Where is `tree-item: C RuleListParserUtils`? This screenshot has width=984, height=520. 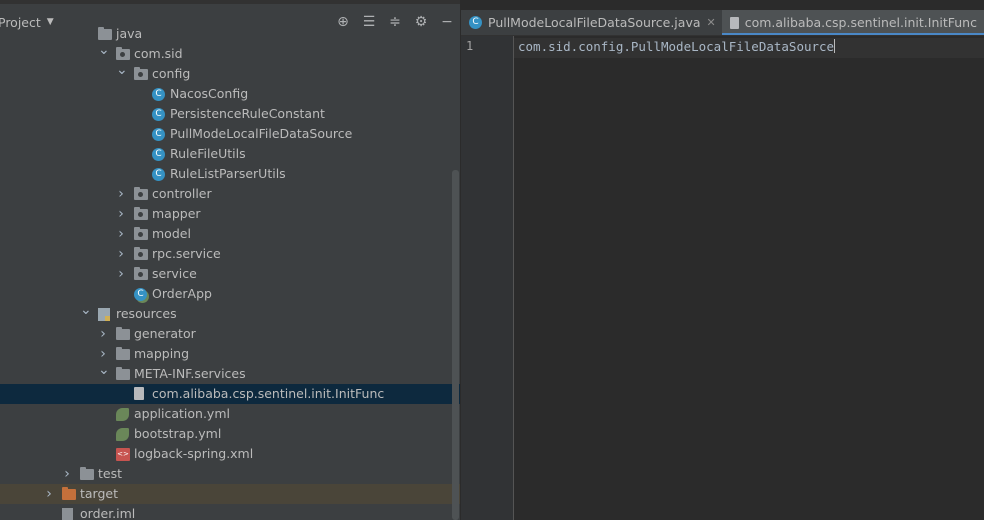
tree-item: C RuleListParserUtils is located at coordinates (230, 174).